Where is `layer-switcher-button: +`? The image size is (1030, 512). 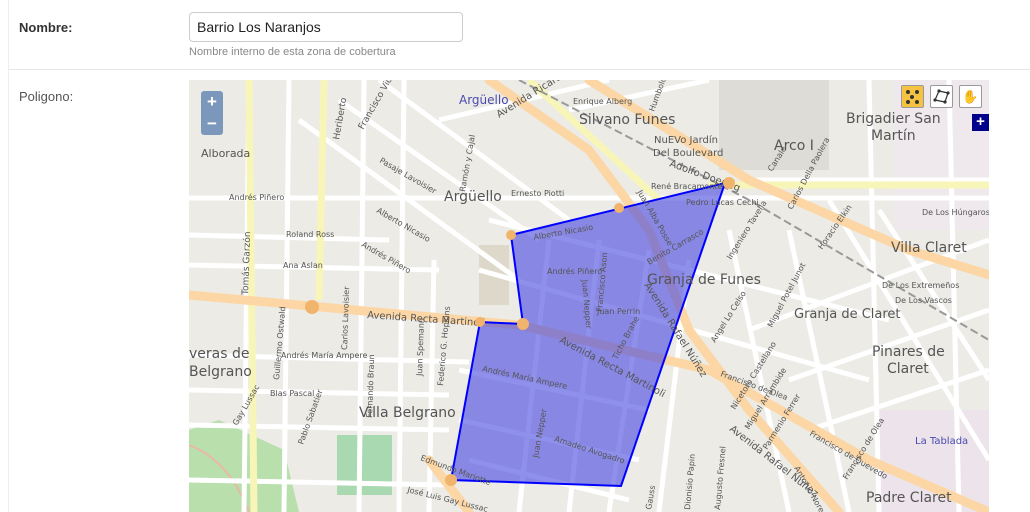 layer-switcher-button: + is located at coordinates (980, 122).